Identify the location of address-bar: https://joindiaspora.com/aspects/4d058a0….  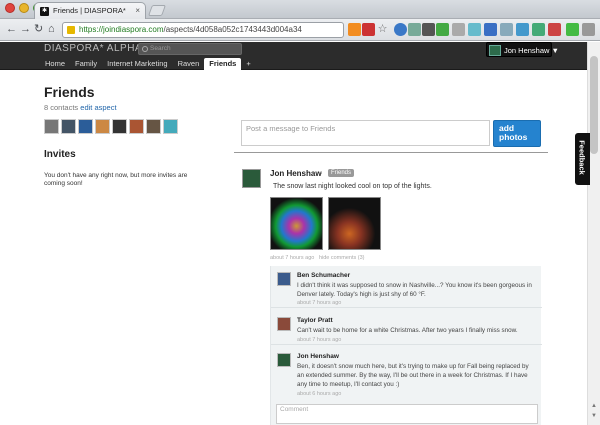
(203, 30).